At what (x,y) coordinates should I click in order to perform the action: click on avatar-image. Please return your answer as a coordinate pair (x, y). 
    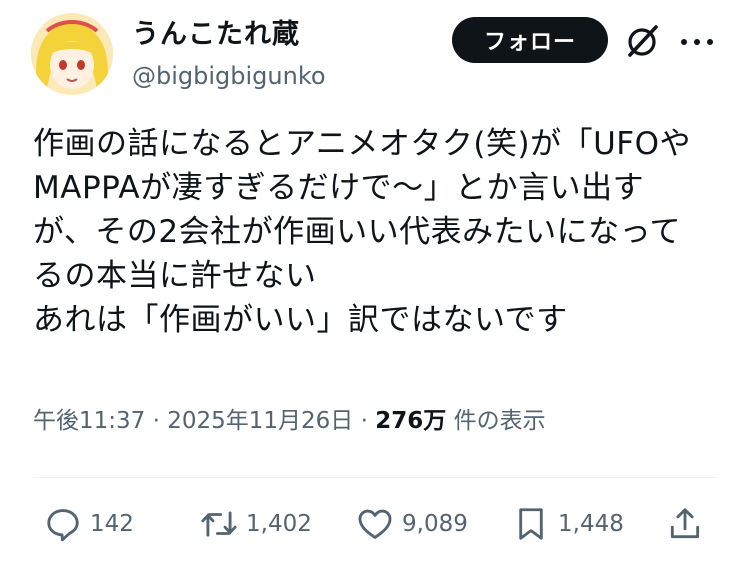
    Looking at the image, I should click on (72, 54).